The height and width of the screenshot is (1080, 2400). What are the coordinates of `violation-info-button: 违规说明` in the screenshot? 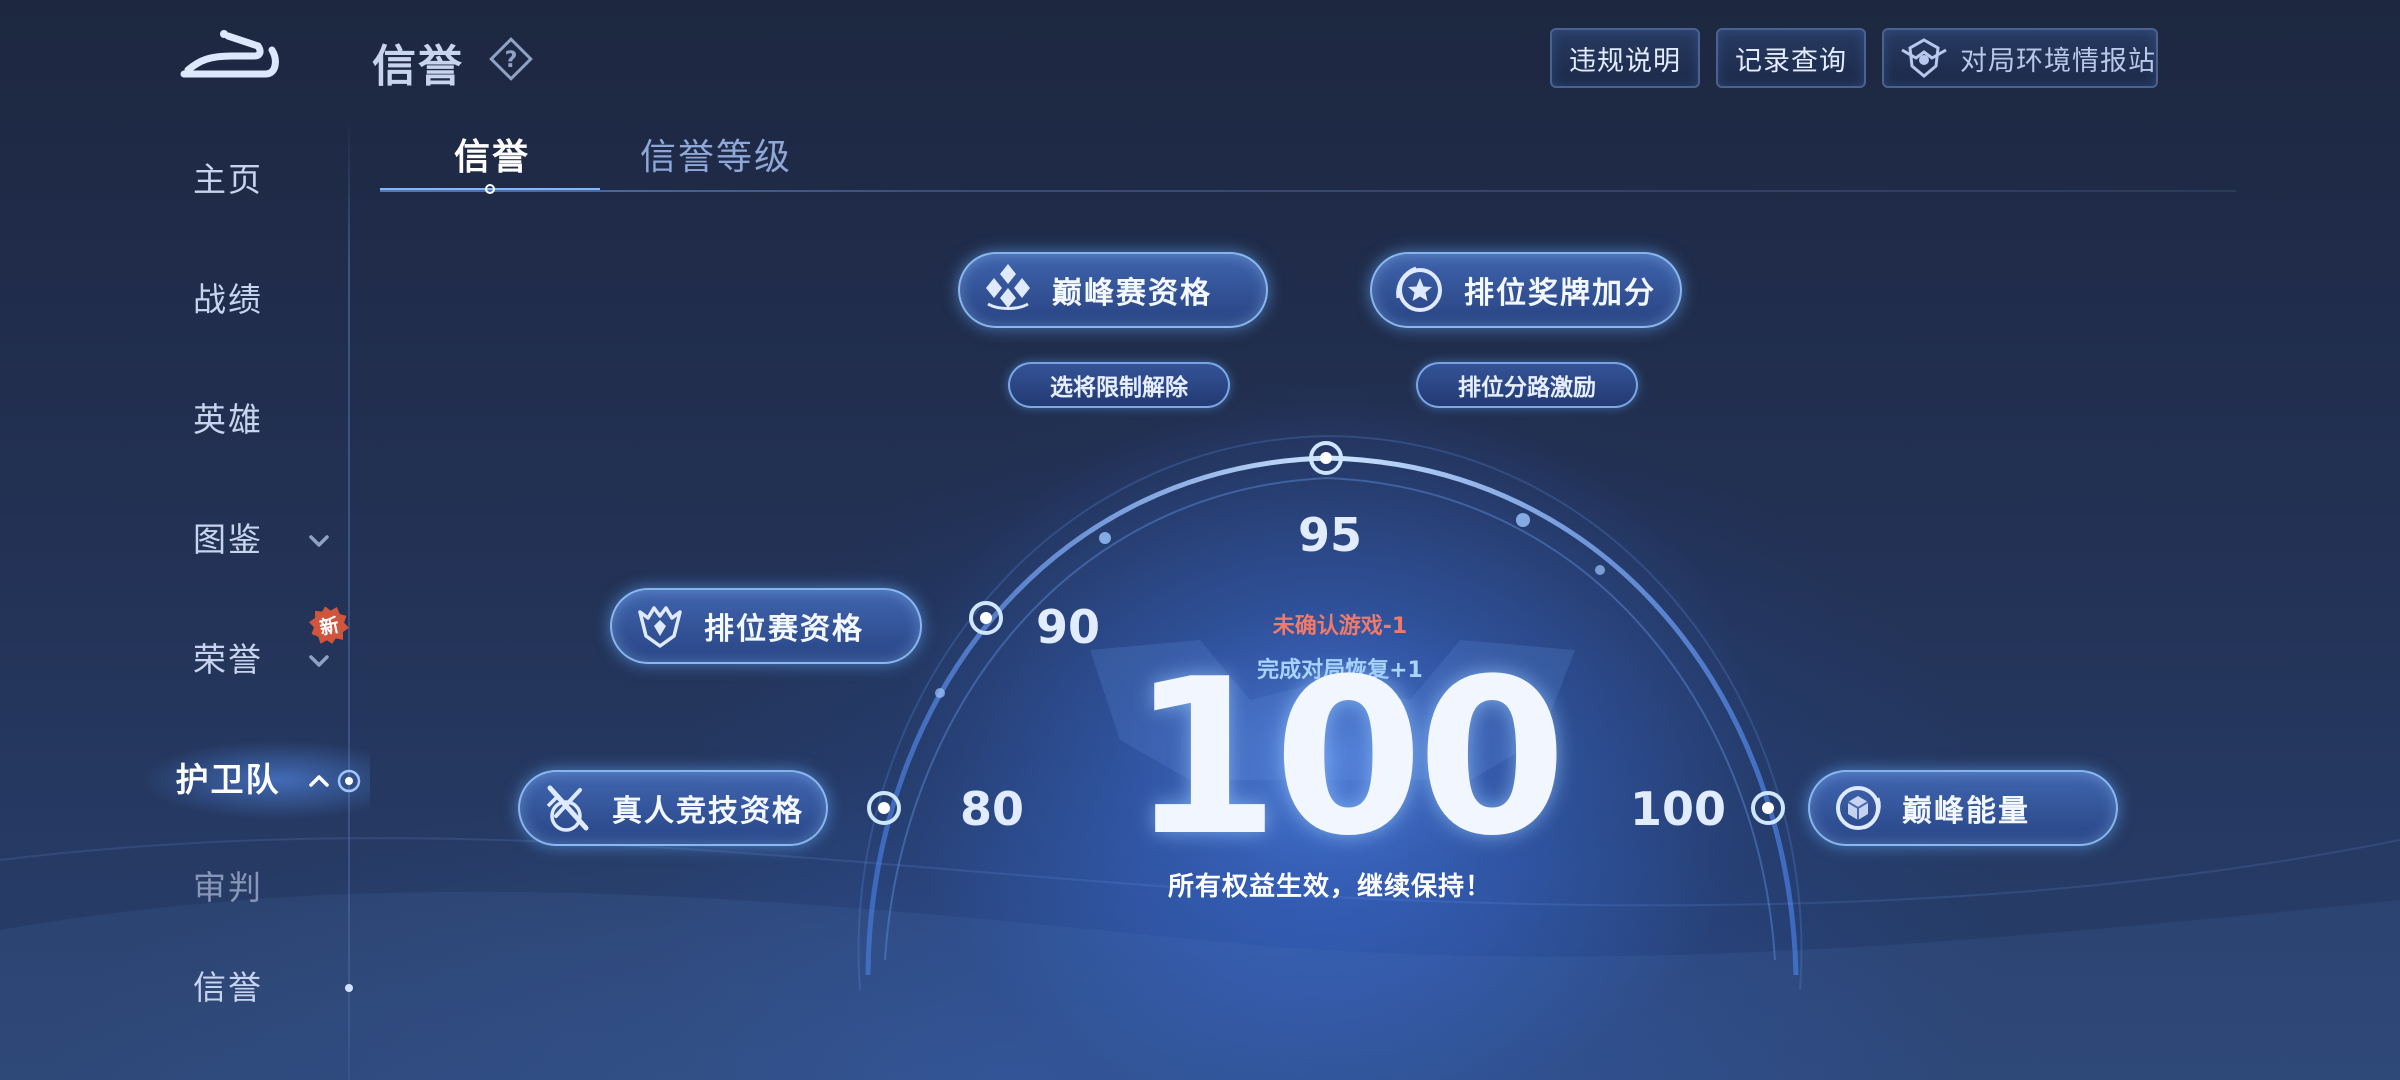 It's located at (1625, 58).